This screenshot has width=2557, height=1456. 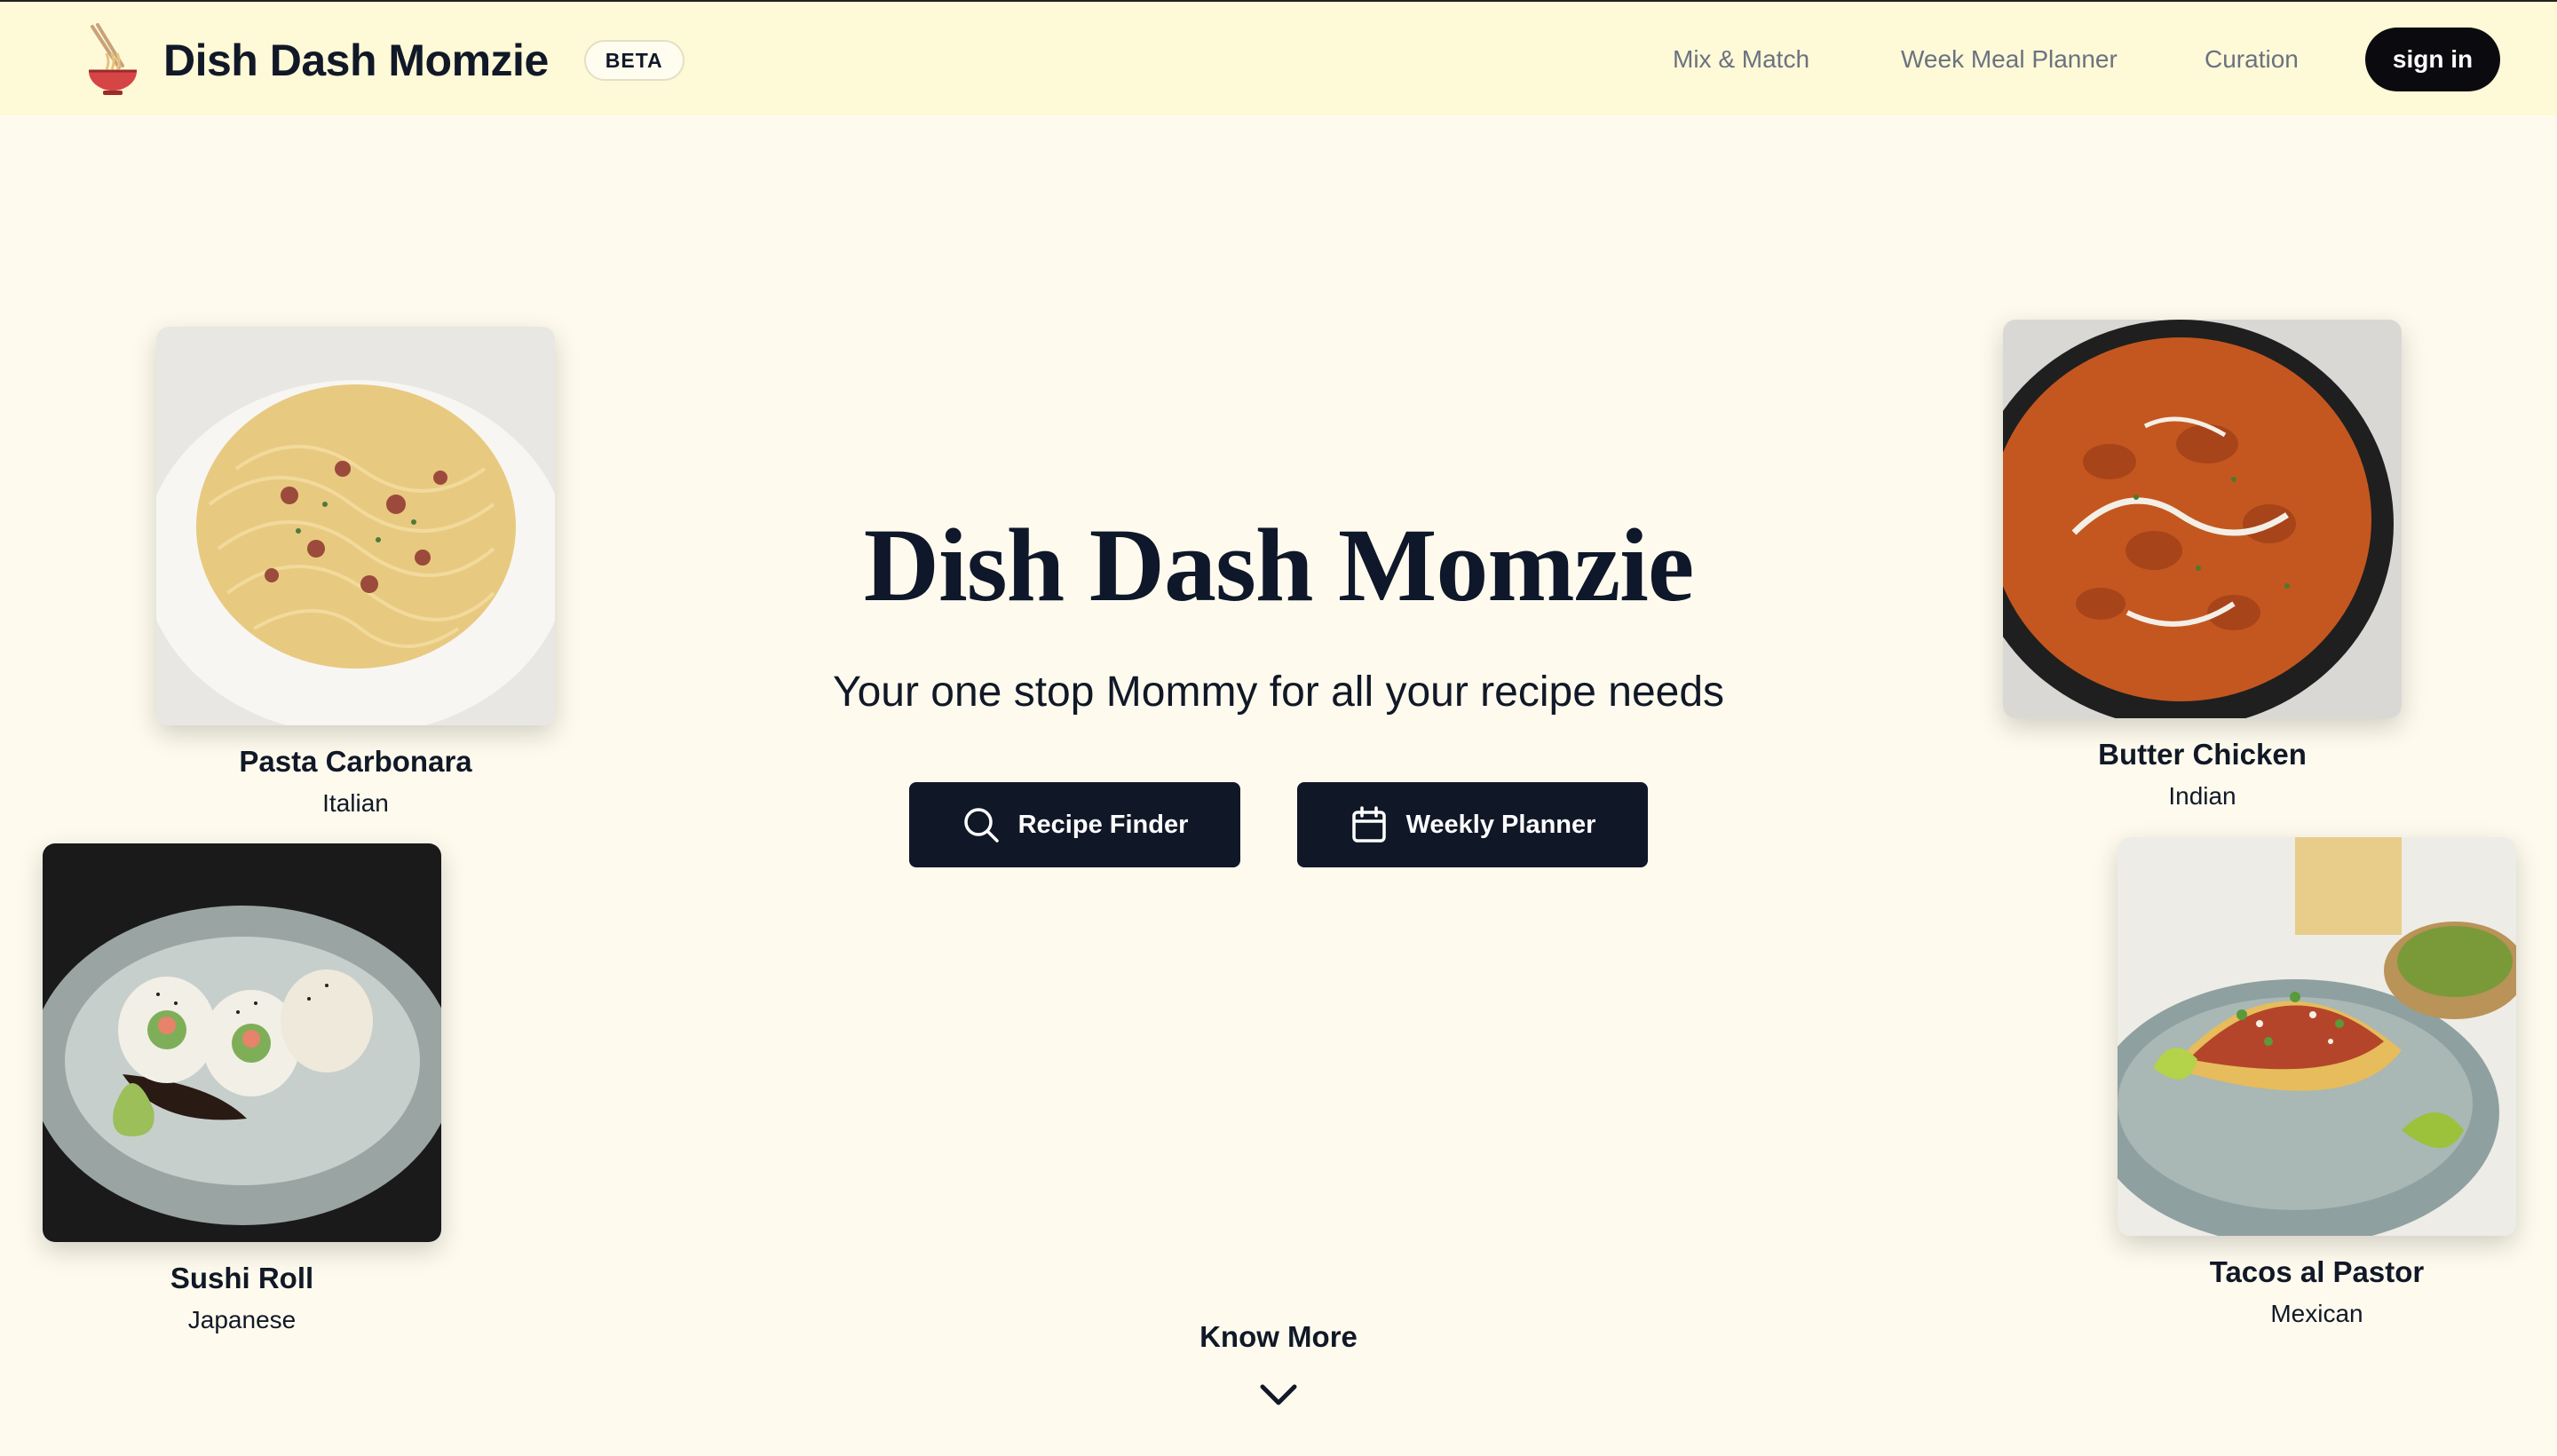 What do you see at coordinates (1500, 824) in the screenshot?
I see `weekly-planner-label: Weekly Planner` at bounding box center [1500, 824].